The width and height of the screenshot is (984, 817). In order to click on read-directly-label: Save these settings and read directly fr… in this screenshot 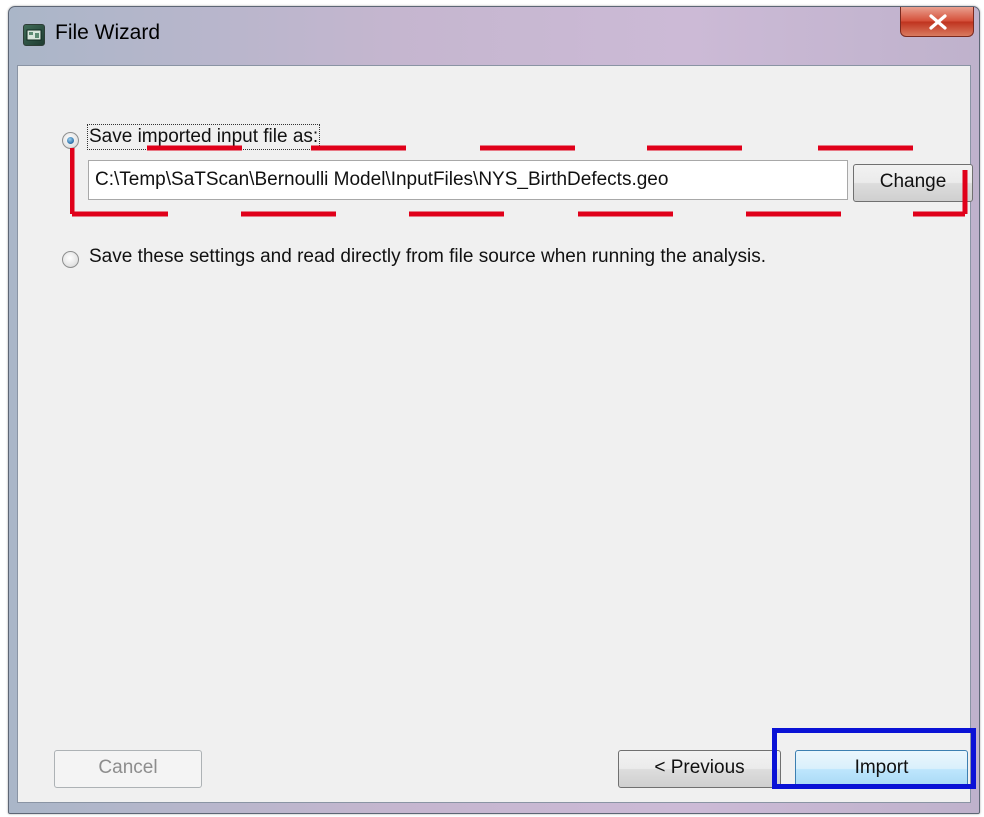, I will do `click(427, 257)`.